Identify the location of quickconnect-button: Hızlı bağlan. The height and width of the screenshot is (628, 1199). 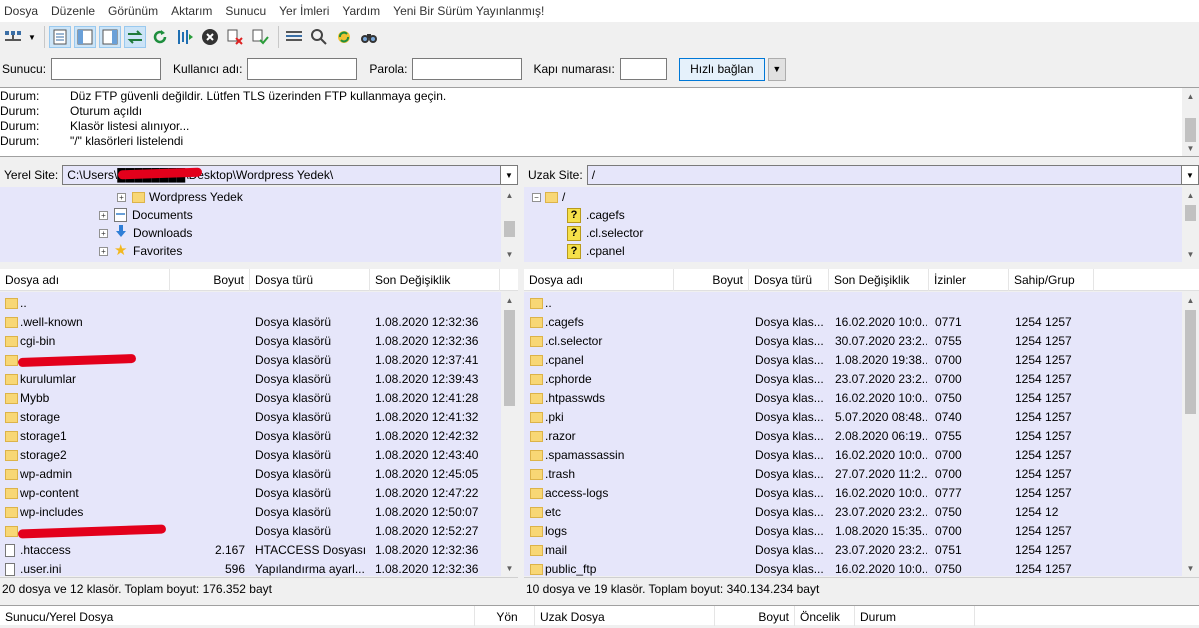
(721, 69).